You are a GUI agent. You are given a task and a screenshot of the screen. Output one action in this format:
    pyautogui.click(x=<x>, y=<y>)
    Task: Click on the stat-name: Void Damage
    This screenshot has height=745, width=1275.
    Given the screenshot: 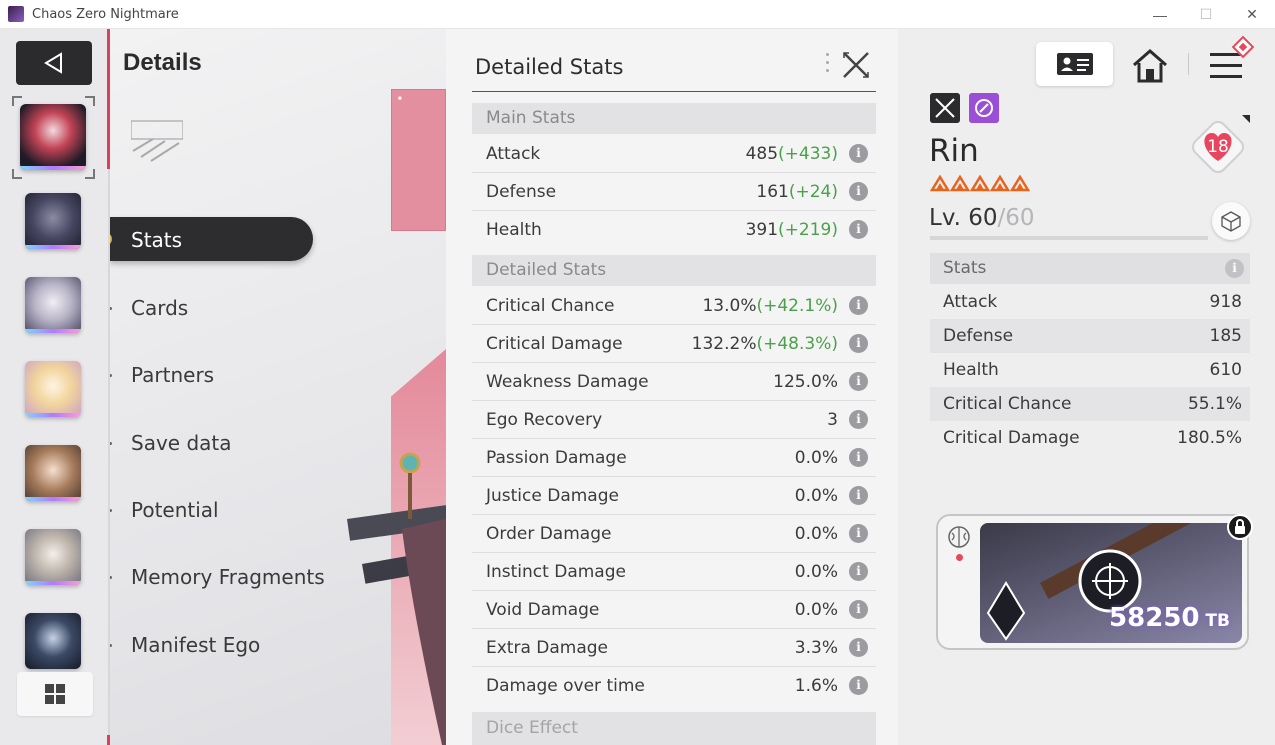 What is the action you would take?
    pyautogui.click(x=543, y=610)
    